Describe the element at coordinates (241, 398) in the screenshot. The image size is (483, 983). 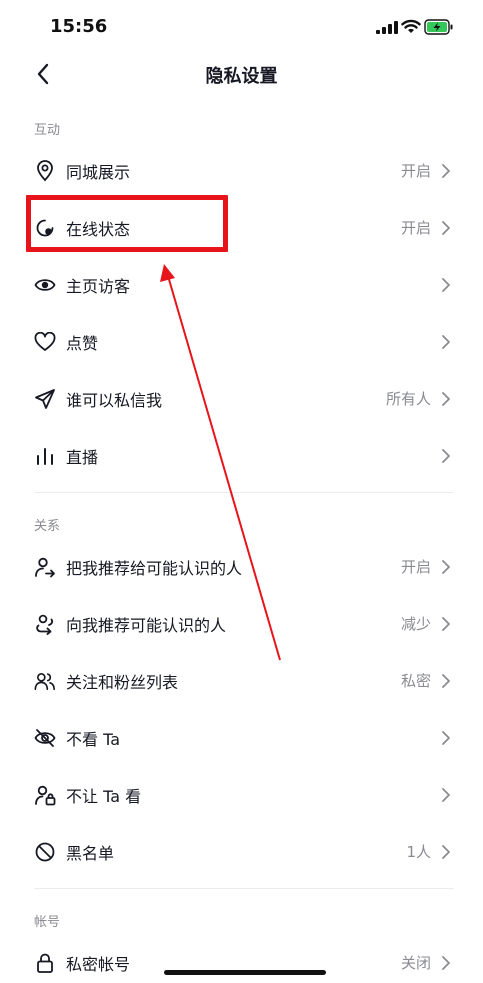
I see `setting-row-who-can-message: 谁可以私信我 所有人` at that location.